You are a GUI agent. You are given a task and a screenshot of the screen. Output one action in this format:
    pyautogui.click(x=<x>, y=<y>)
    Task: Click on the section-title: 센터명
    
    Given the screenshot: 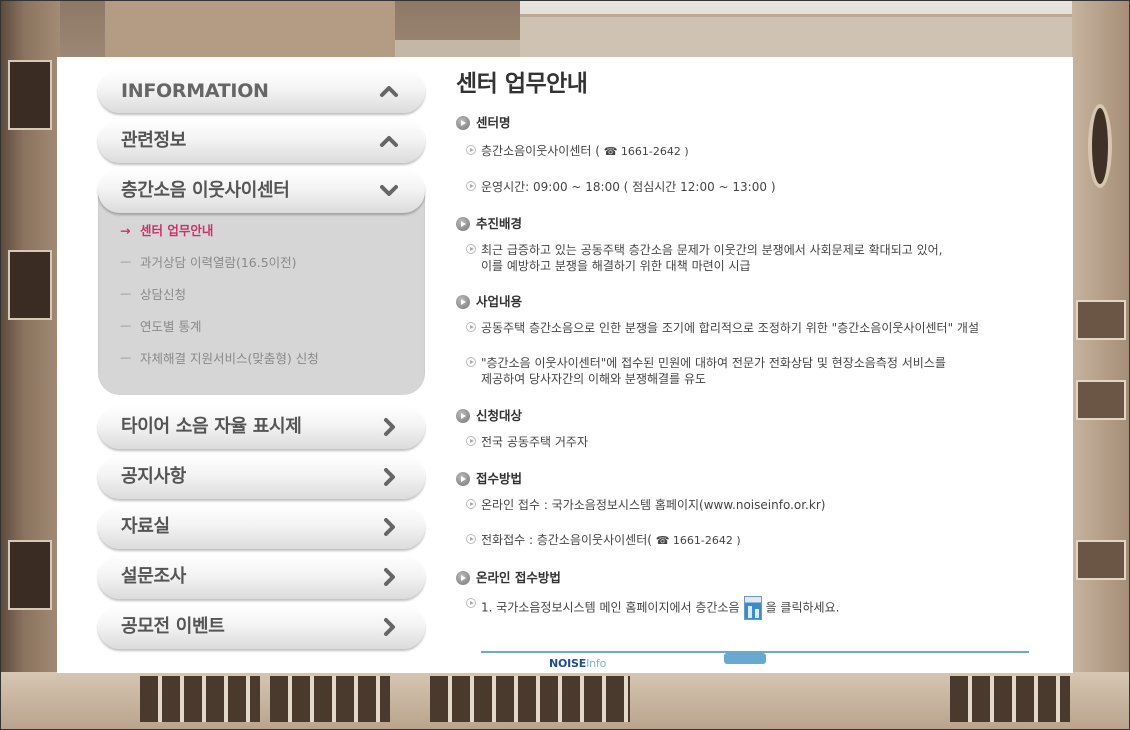 What is the action you would take?
    pyautogui.click(x=493, y=122)
    